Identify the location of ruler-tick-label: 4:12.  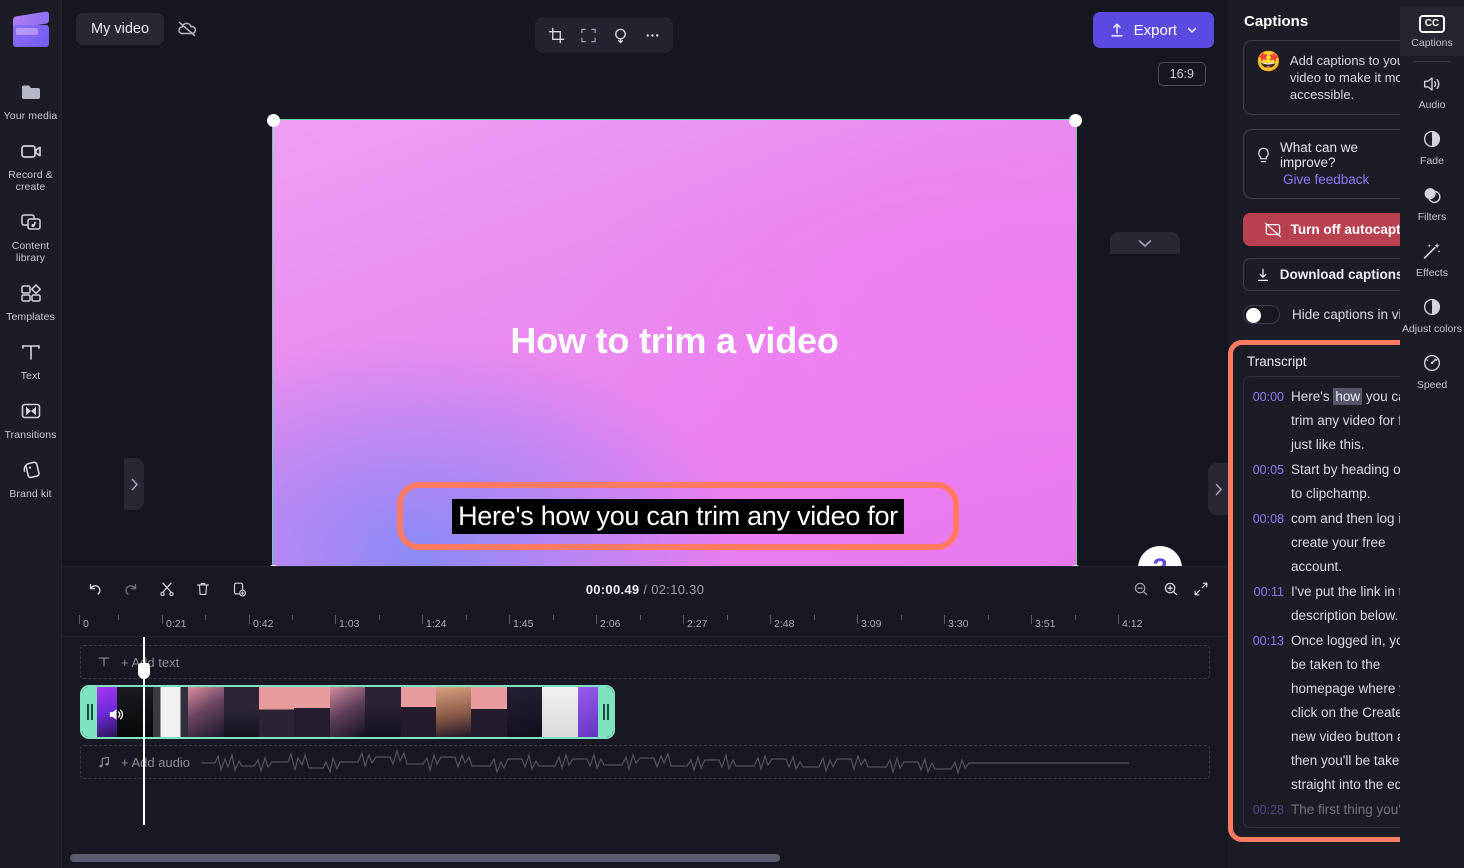
(1132, 624).